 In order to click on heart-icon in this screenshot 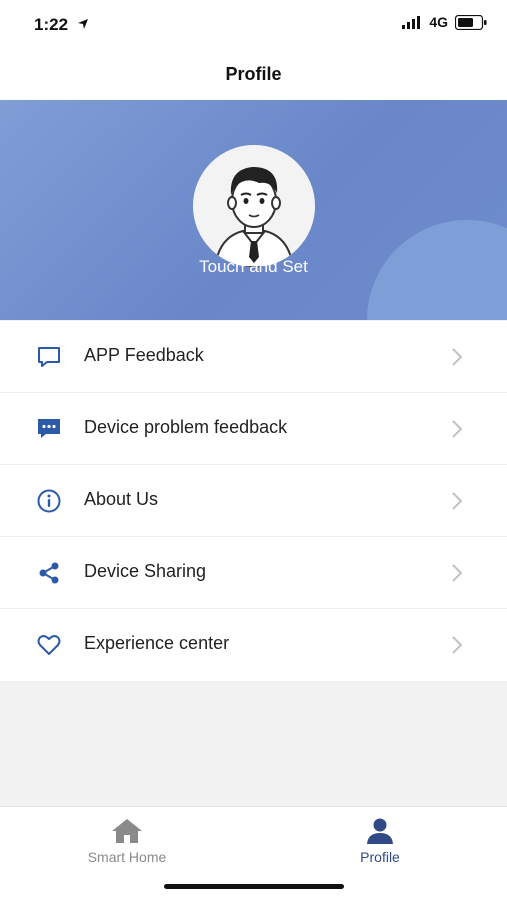, I will do `click(49, 645)`.